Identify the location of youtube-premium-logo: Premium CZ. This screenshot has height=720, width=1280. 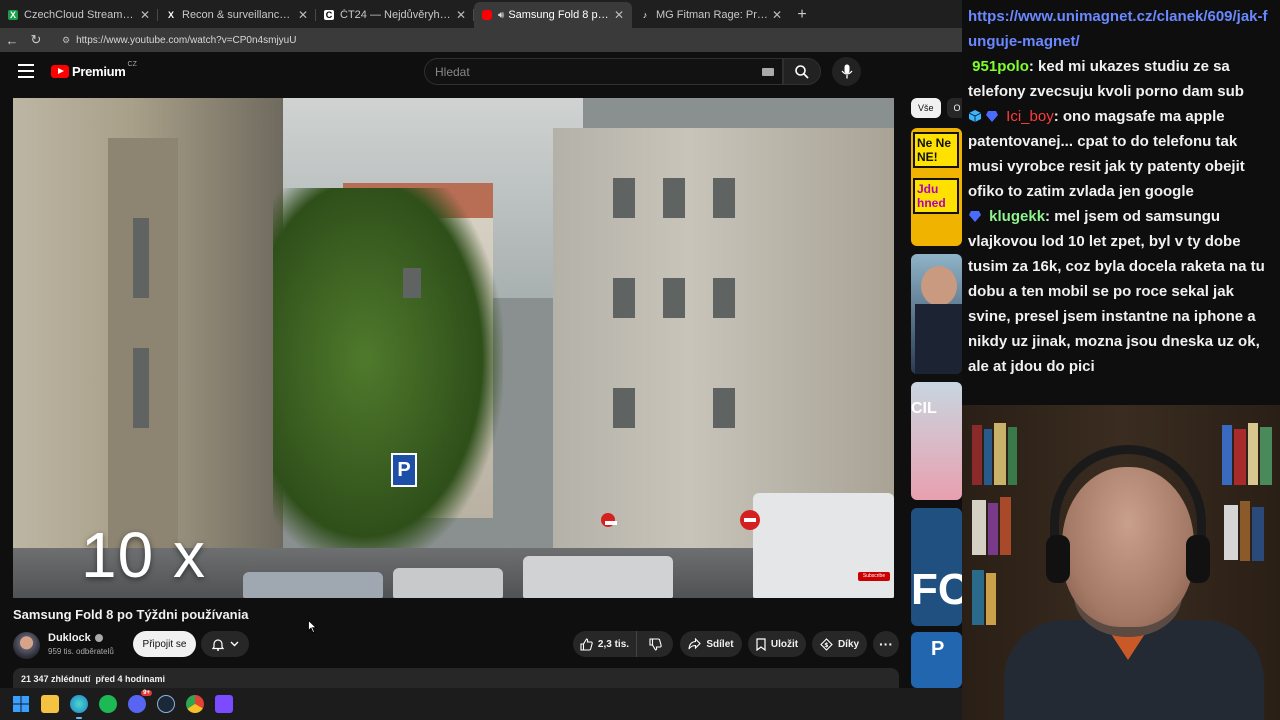
(94, 70).